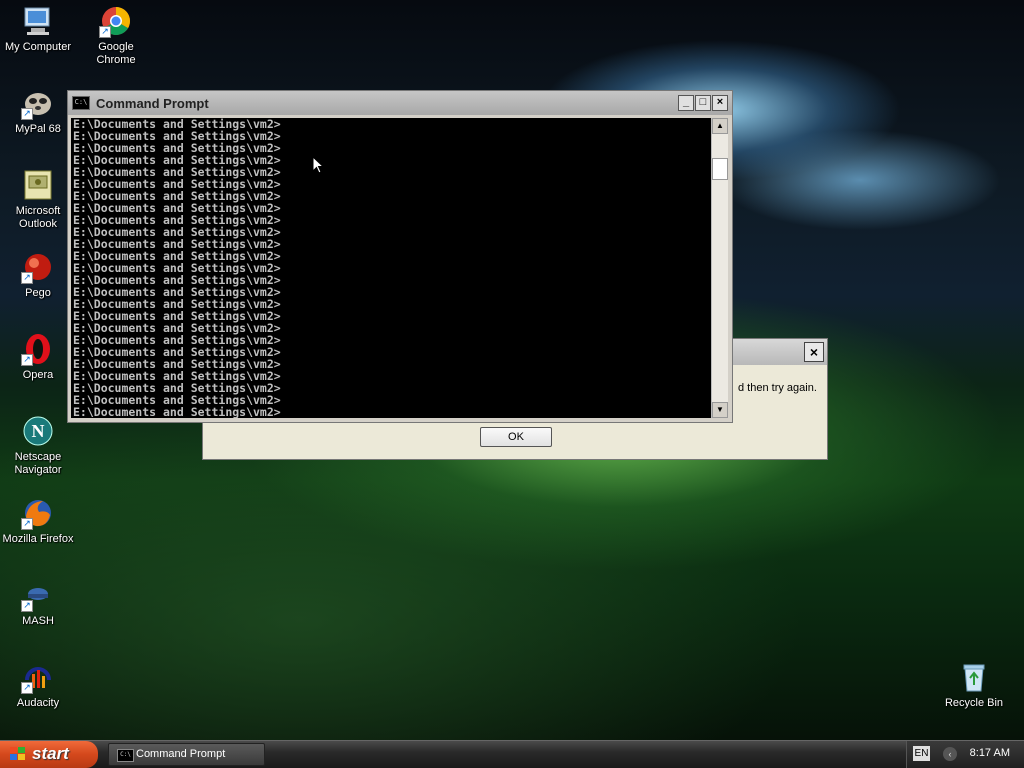  Describe the element at coordinates (177, 411) in the screenshot. I see `console-line: E:\Documents and Settings\vm2>` at that location.